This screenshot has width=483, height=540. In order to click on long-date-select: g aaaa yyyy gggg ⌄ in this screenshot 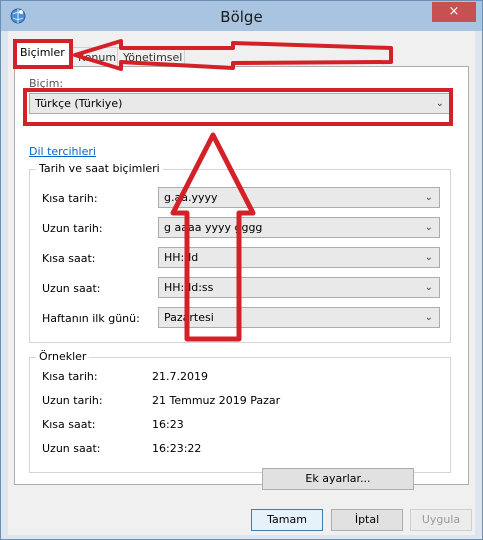, I will do `click(299, 227)`.